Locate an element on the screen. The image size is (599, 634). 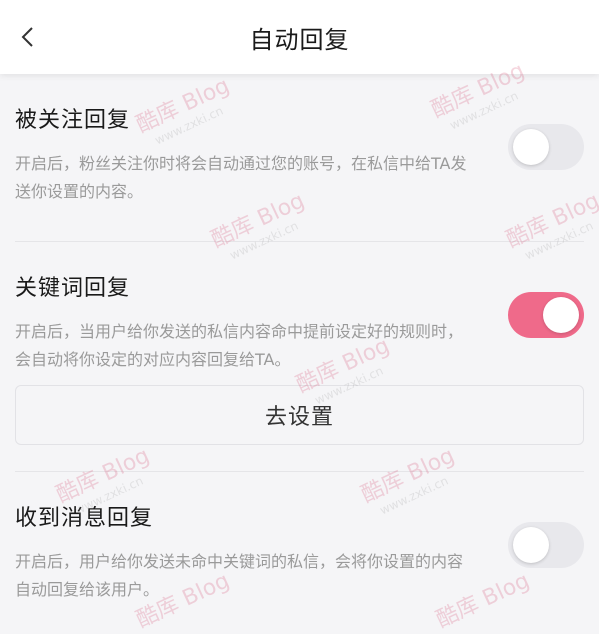
follow-reply-title: 被关注回复 is located at coordinates (73, 120).